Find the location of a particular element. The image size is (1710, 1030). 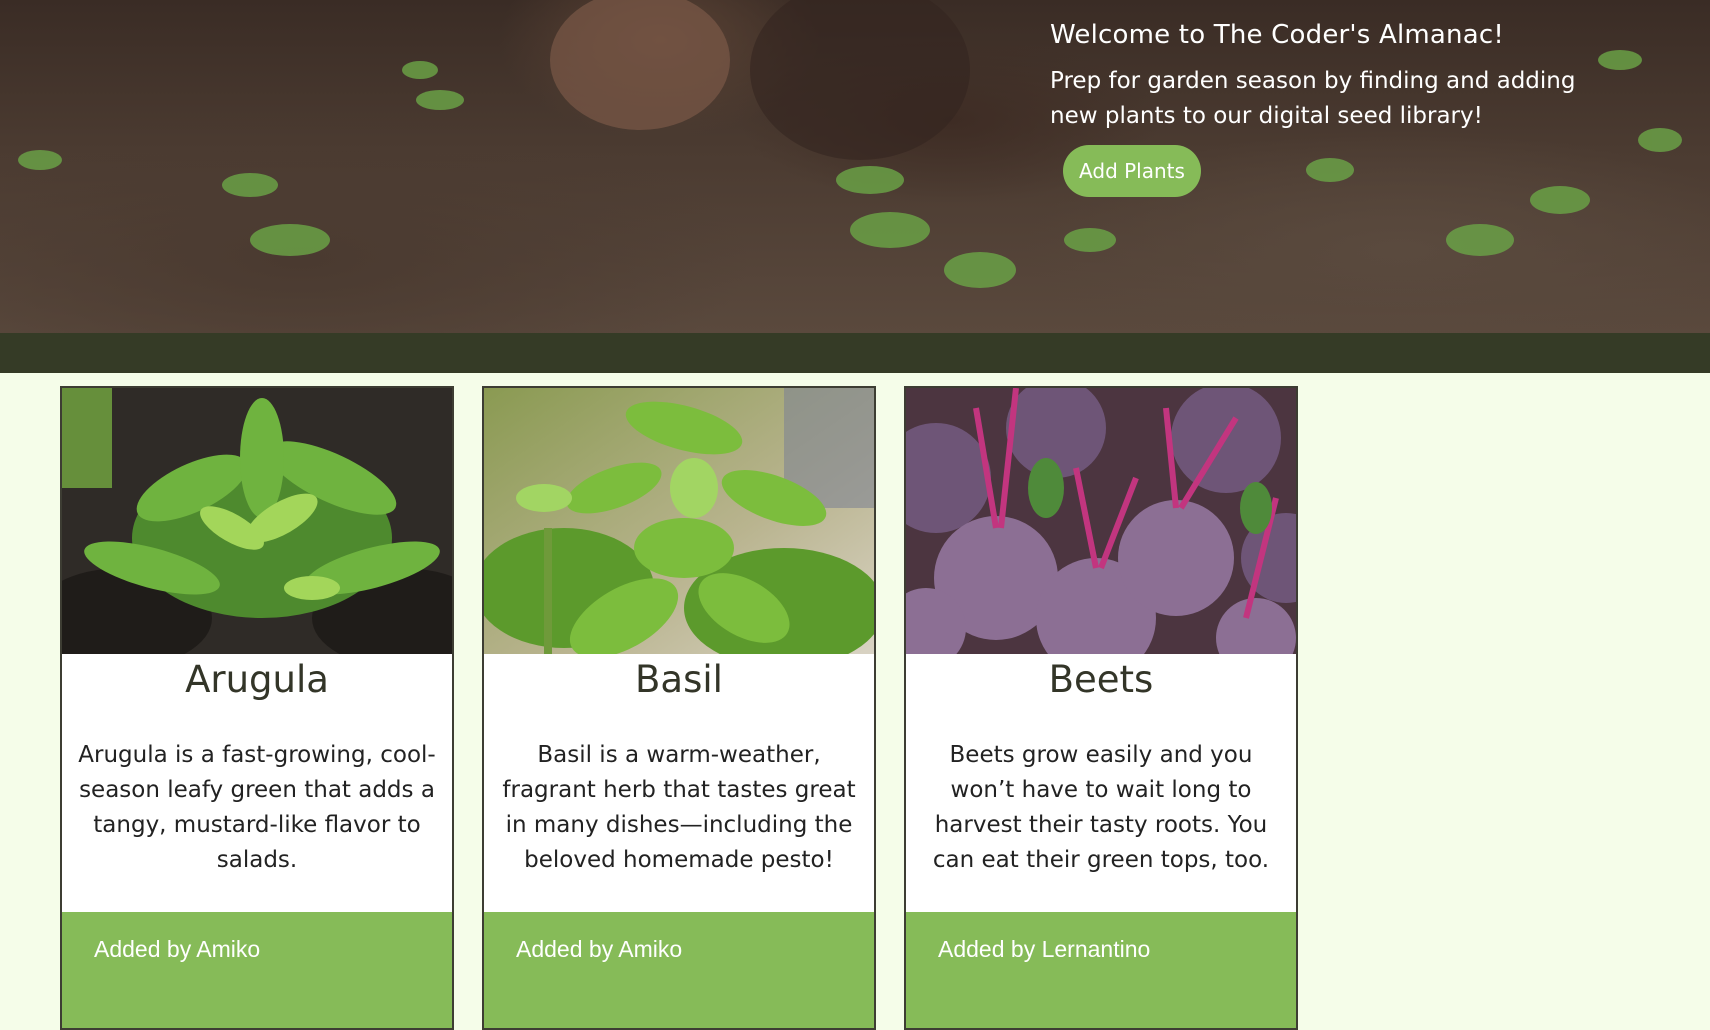

beets-photo is located at coordinates (1101, 521).